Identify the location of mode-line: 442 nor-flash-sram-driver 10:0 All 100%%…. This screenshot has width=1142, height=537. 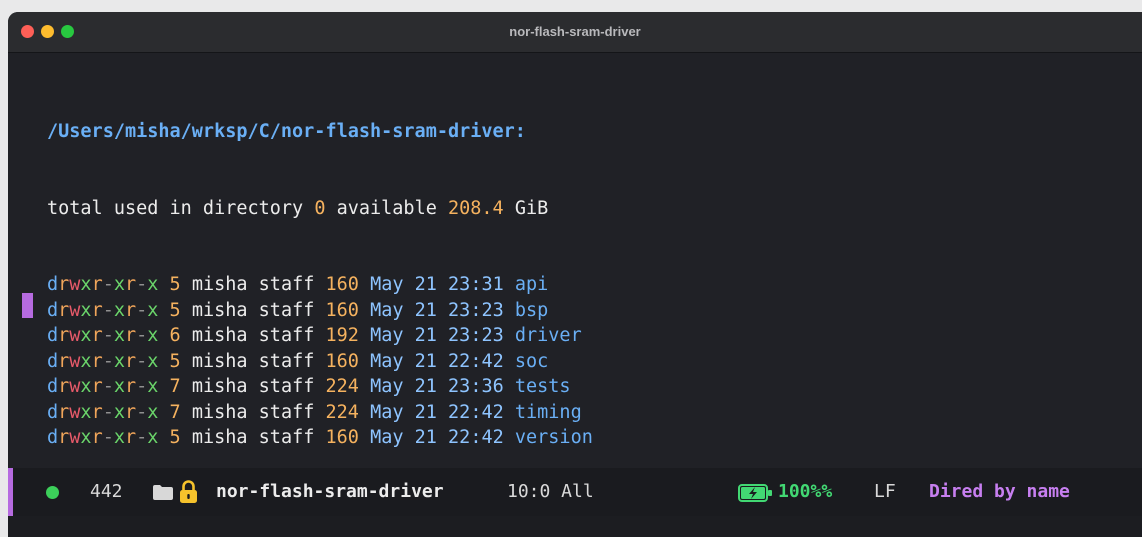
(575, 492).